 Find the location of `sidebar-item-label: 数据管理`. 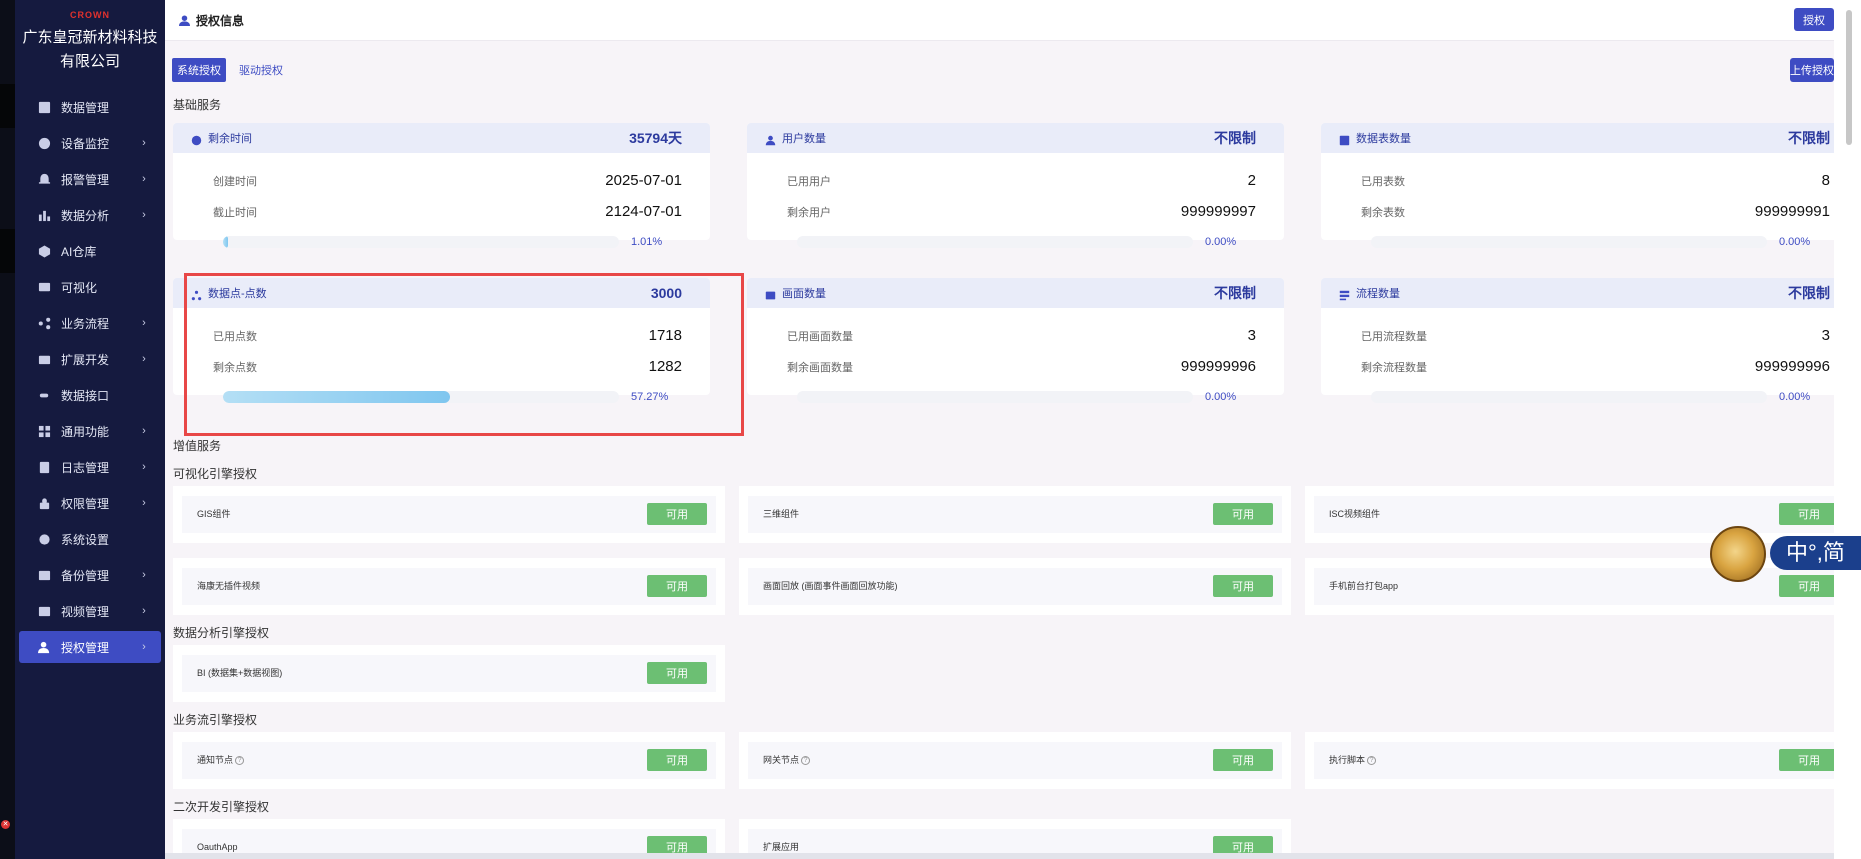

sidebar-item-label: 数据管理 is located at coordinates (85, 107).